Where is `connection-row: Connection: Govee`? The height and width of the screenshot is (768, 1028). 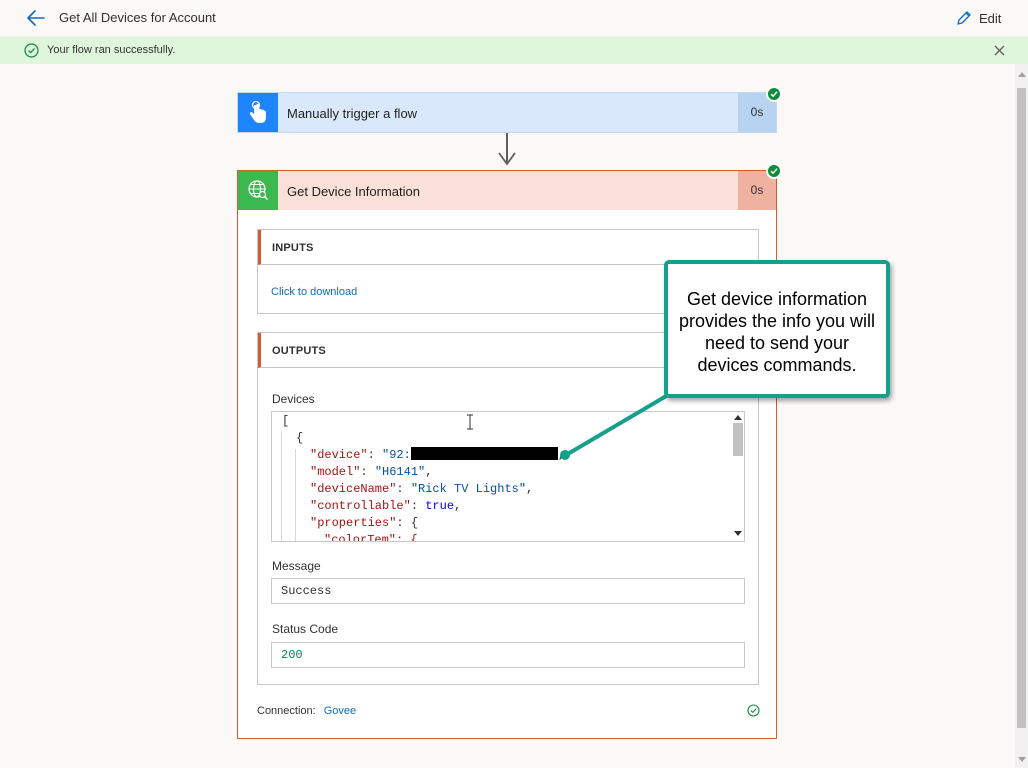 connection-row: Connection: Govee is located at coordinates (306, 711).